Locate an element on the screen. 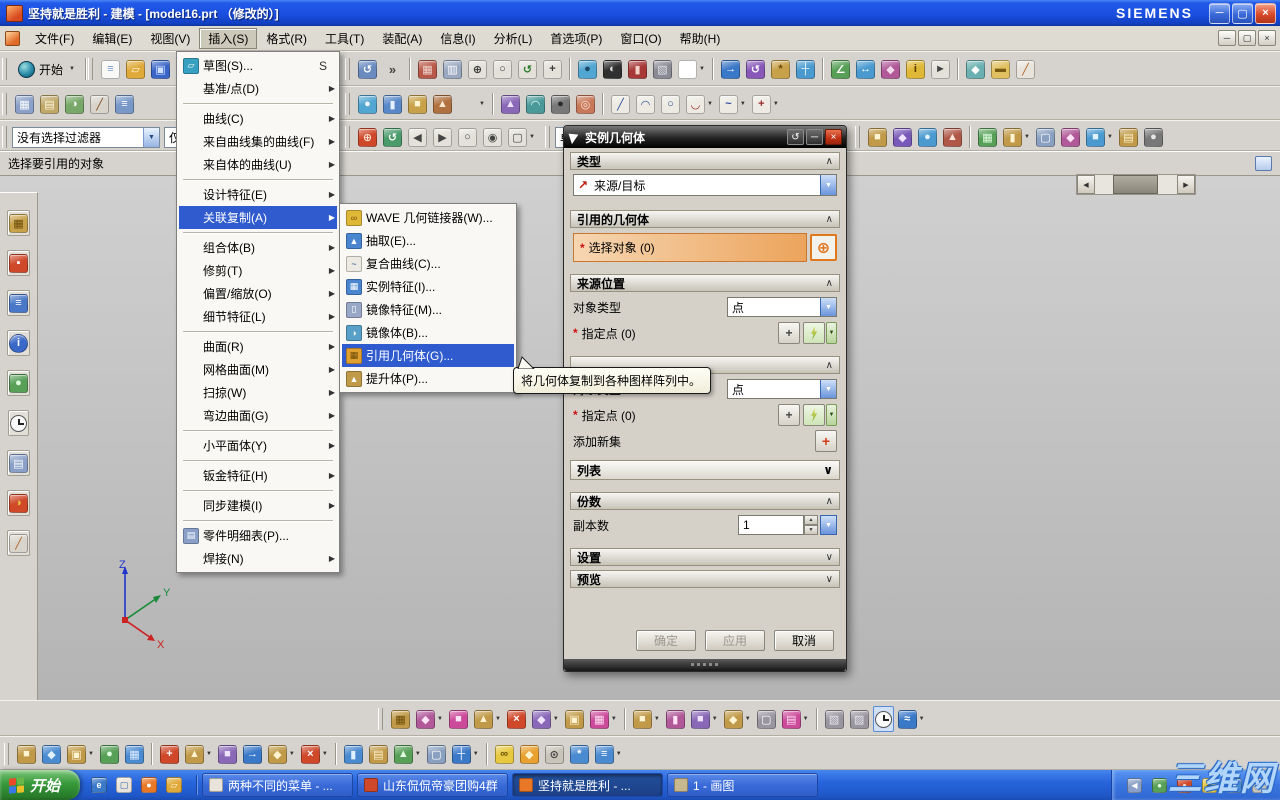  wcs-icon: ┼ is located at coordinates (805, 69).